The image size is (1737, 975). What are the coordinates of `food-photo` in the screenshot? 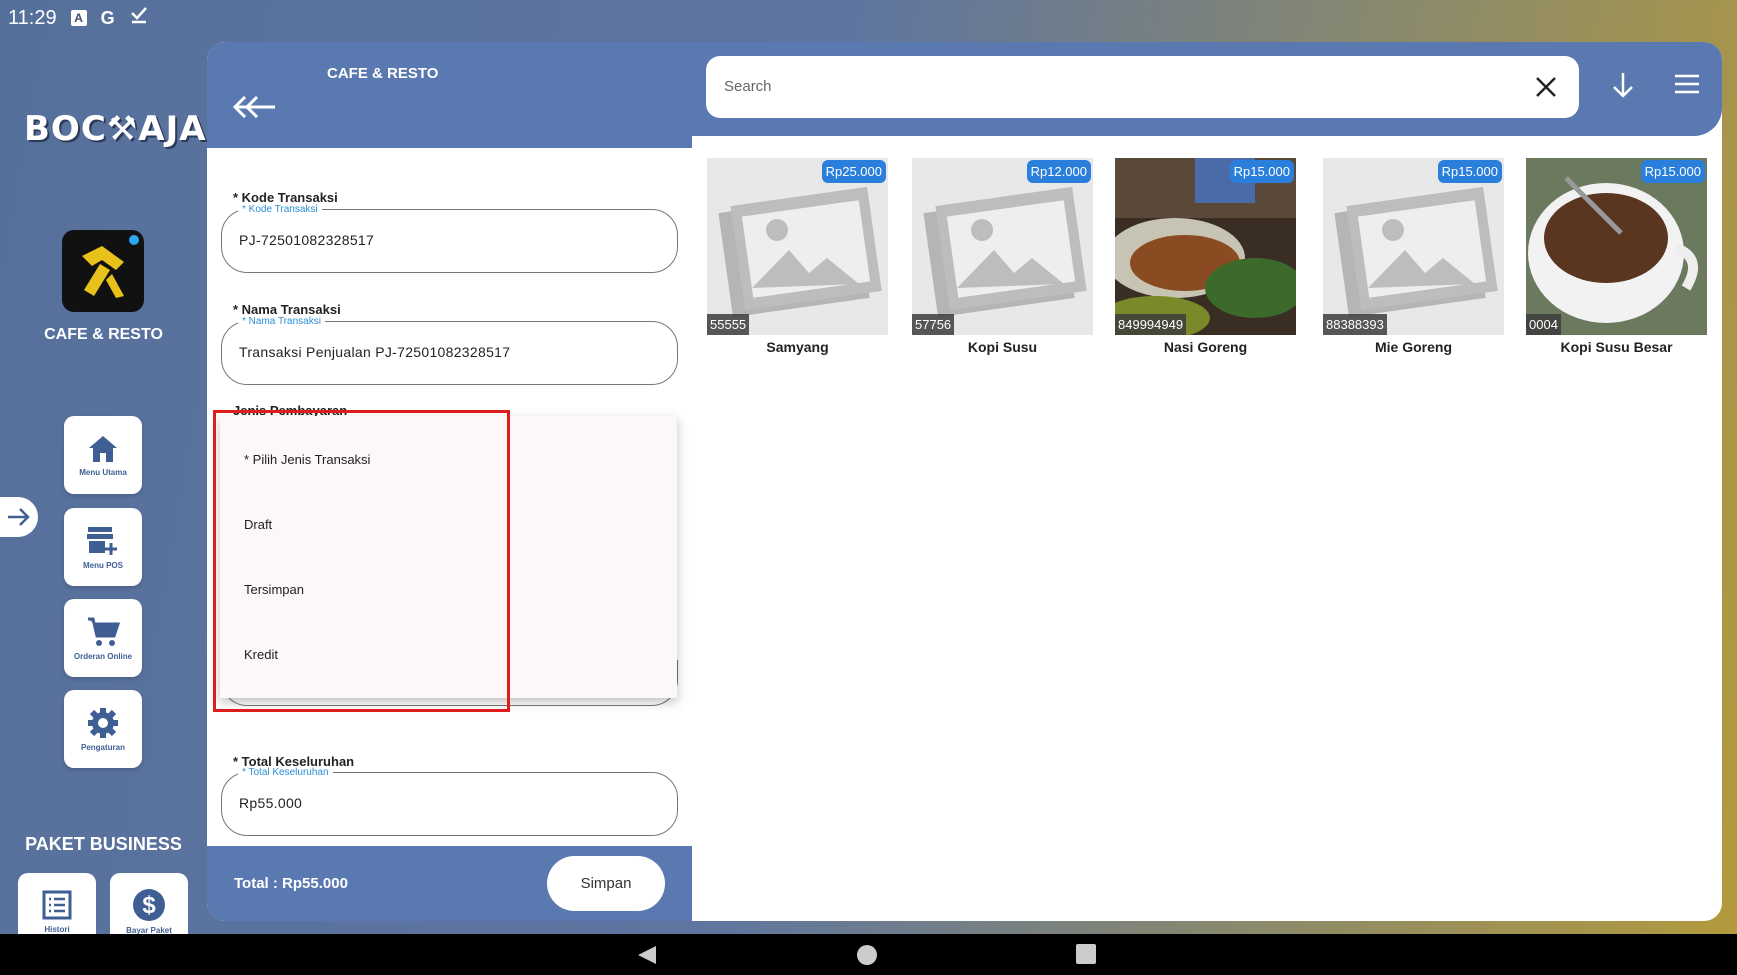 It's located at (1205, 246).